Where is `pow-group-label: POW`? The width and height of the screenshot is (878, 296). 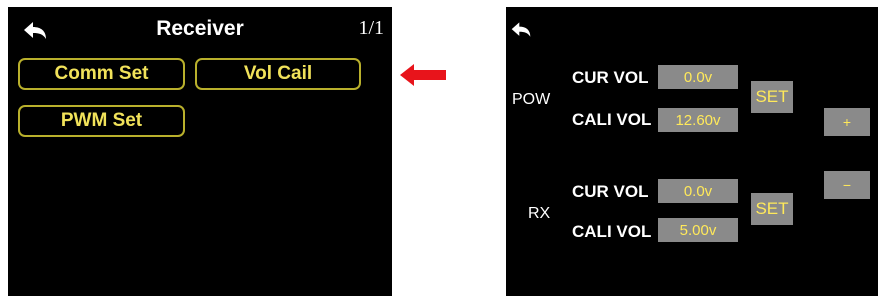
pow-group-label: POW is located at coordinates (531, 99).